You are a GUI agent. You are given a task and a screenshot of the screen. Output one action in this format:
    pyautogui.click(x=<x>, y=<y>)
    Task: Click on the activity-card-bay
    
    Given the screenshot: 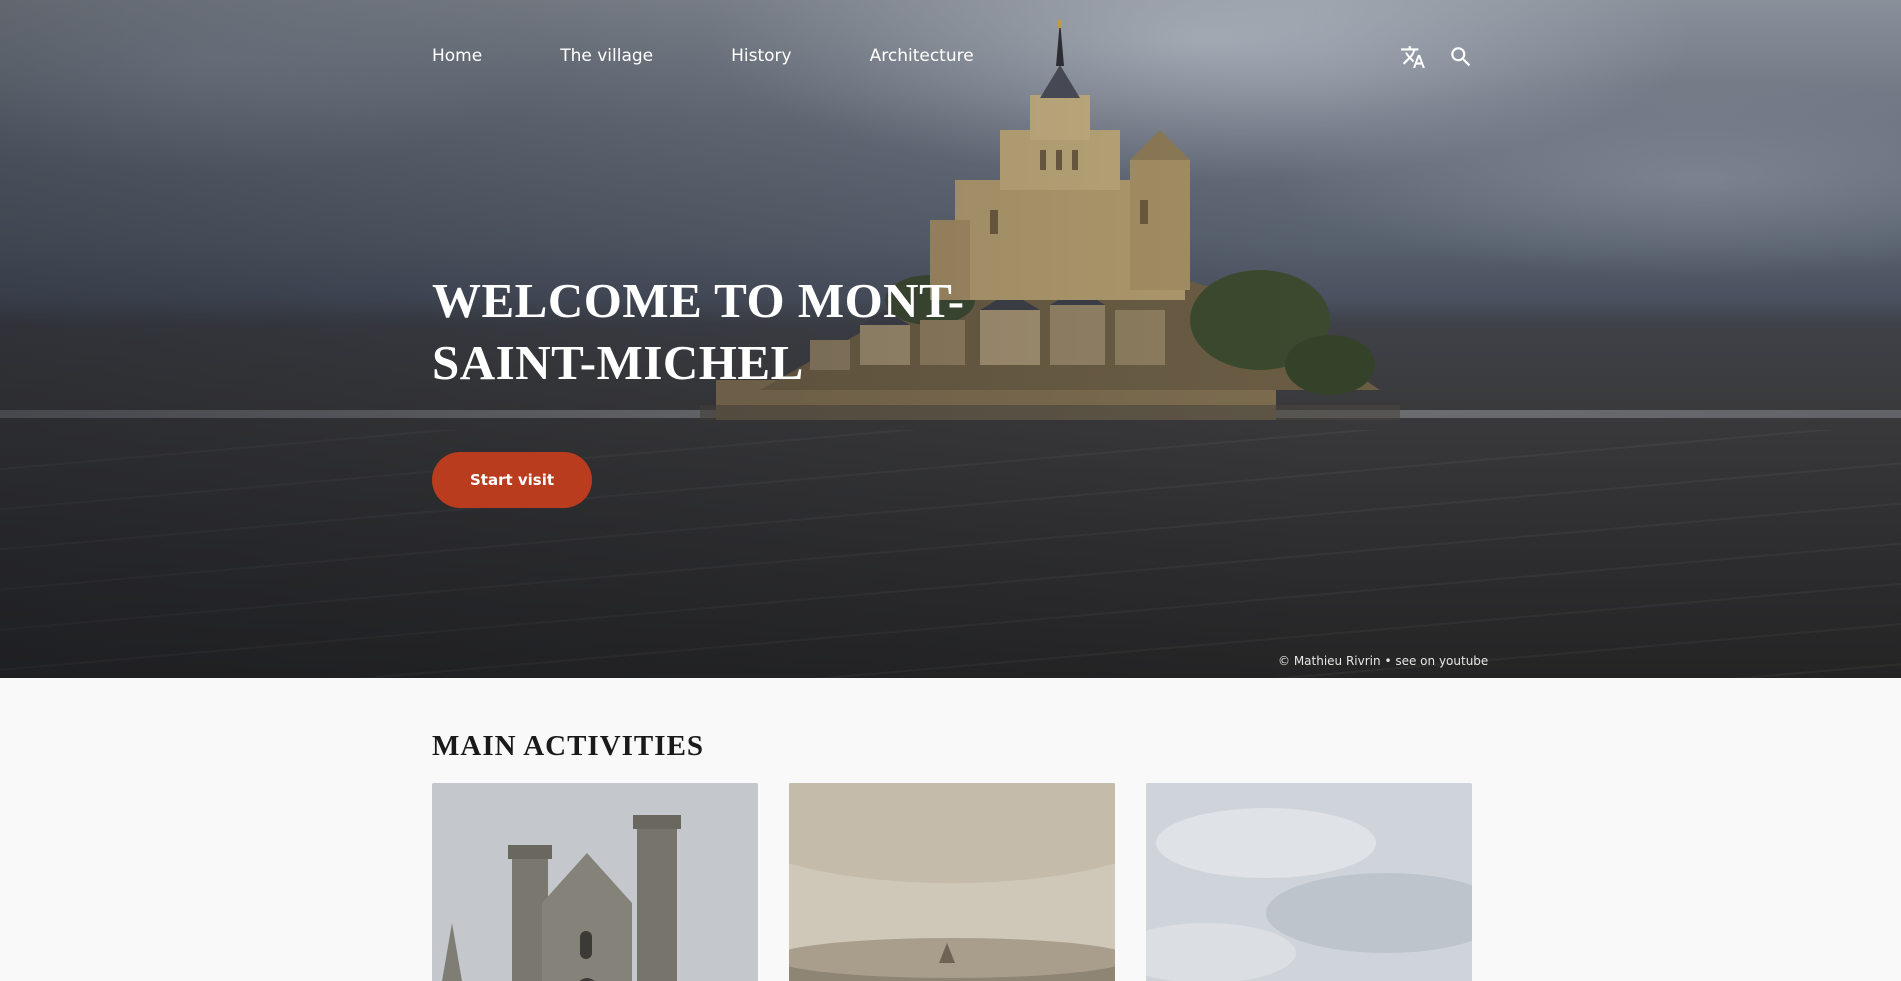 What is the action you would take?
    pyautogui.click(x=952, y=882)
    